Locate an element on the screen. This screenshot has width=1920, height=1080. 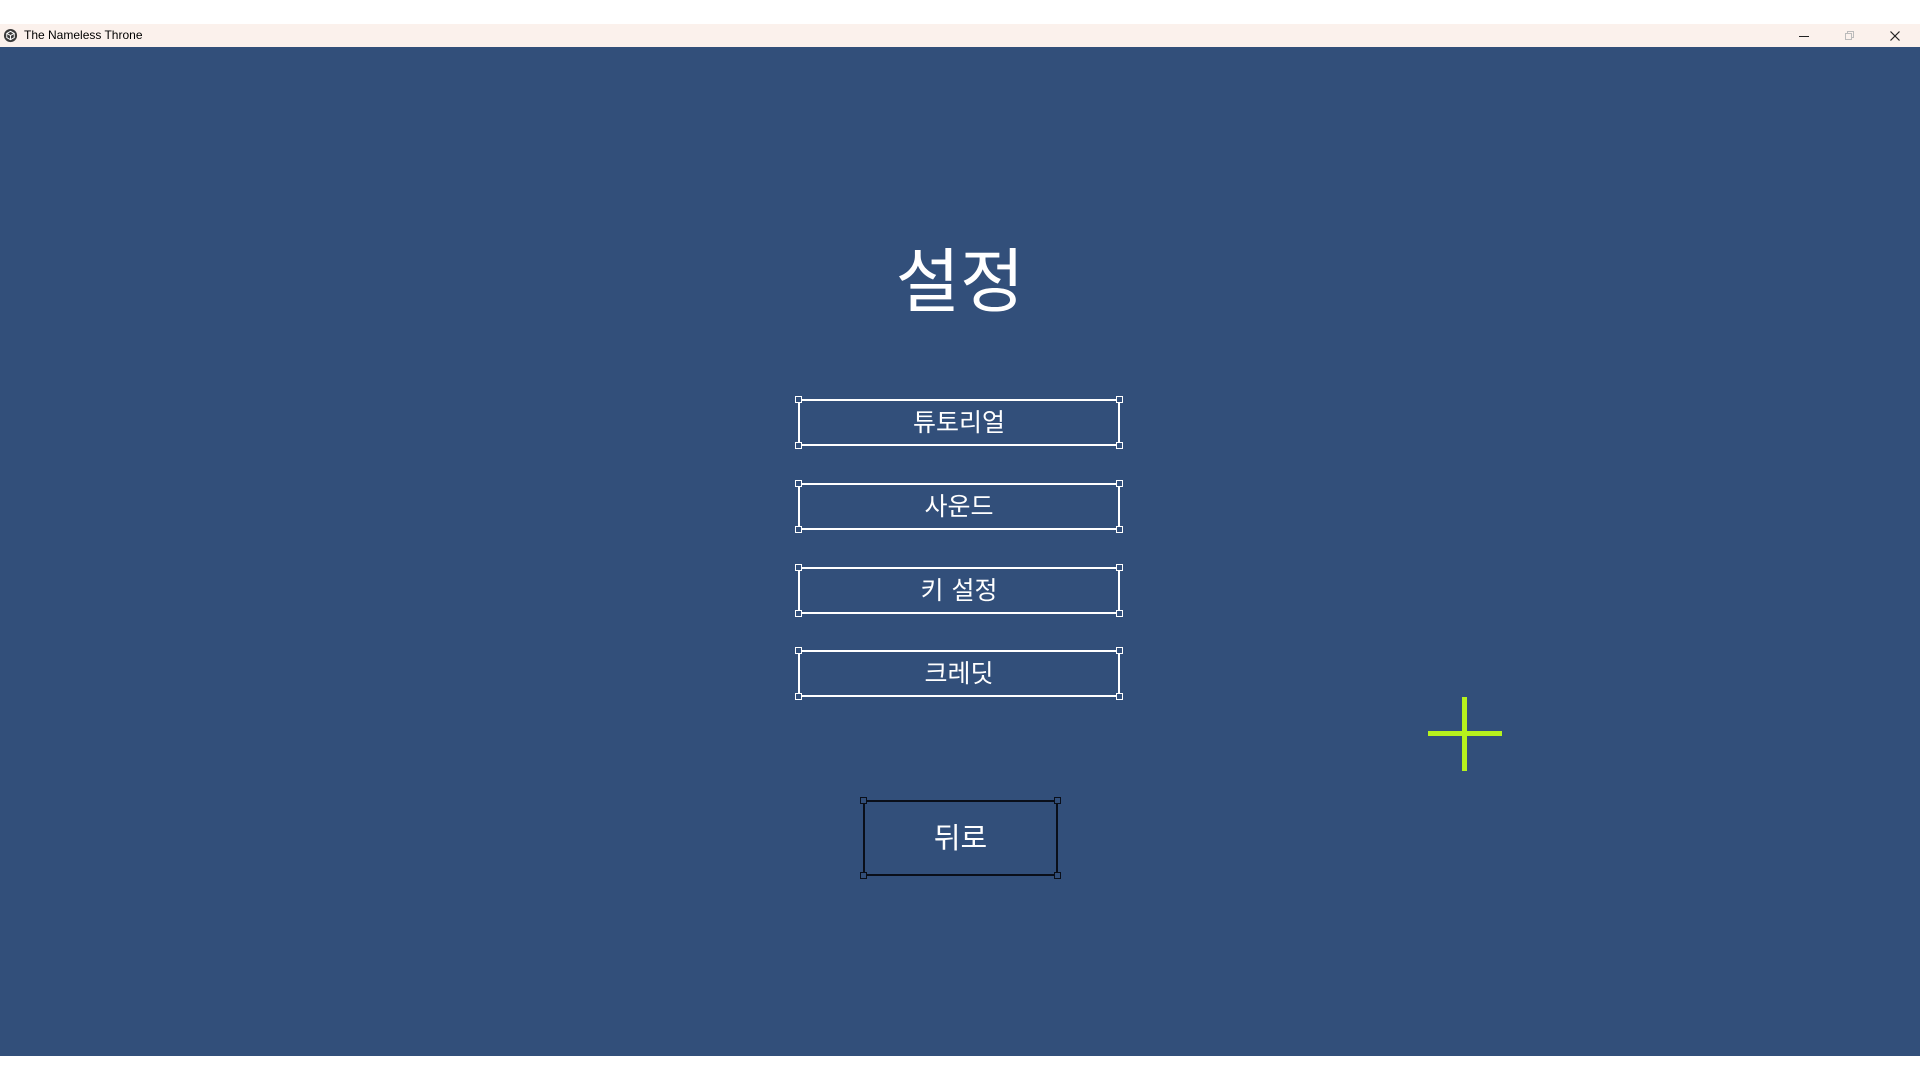
sound-button: 사운드 is located at coordinates (959, 506).